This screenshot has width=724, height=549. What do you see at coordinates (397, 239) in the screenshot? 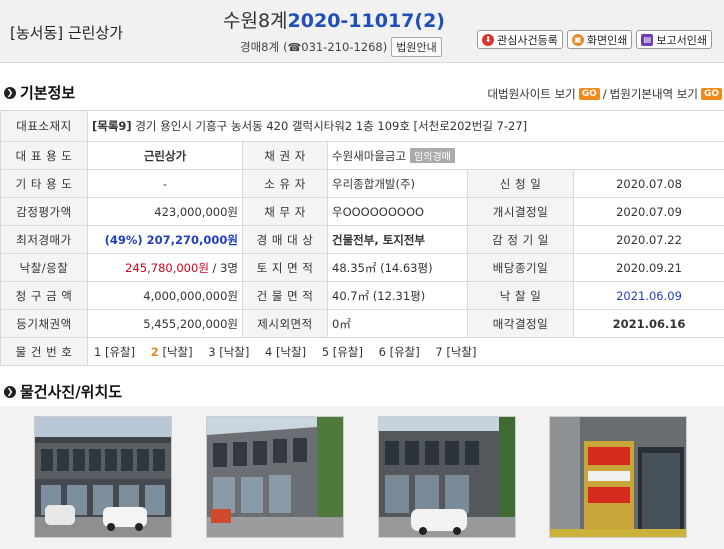
I see `target-value: 건물전부, 토지전부` at bounding box center [397, 239].